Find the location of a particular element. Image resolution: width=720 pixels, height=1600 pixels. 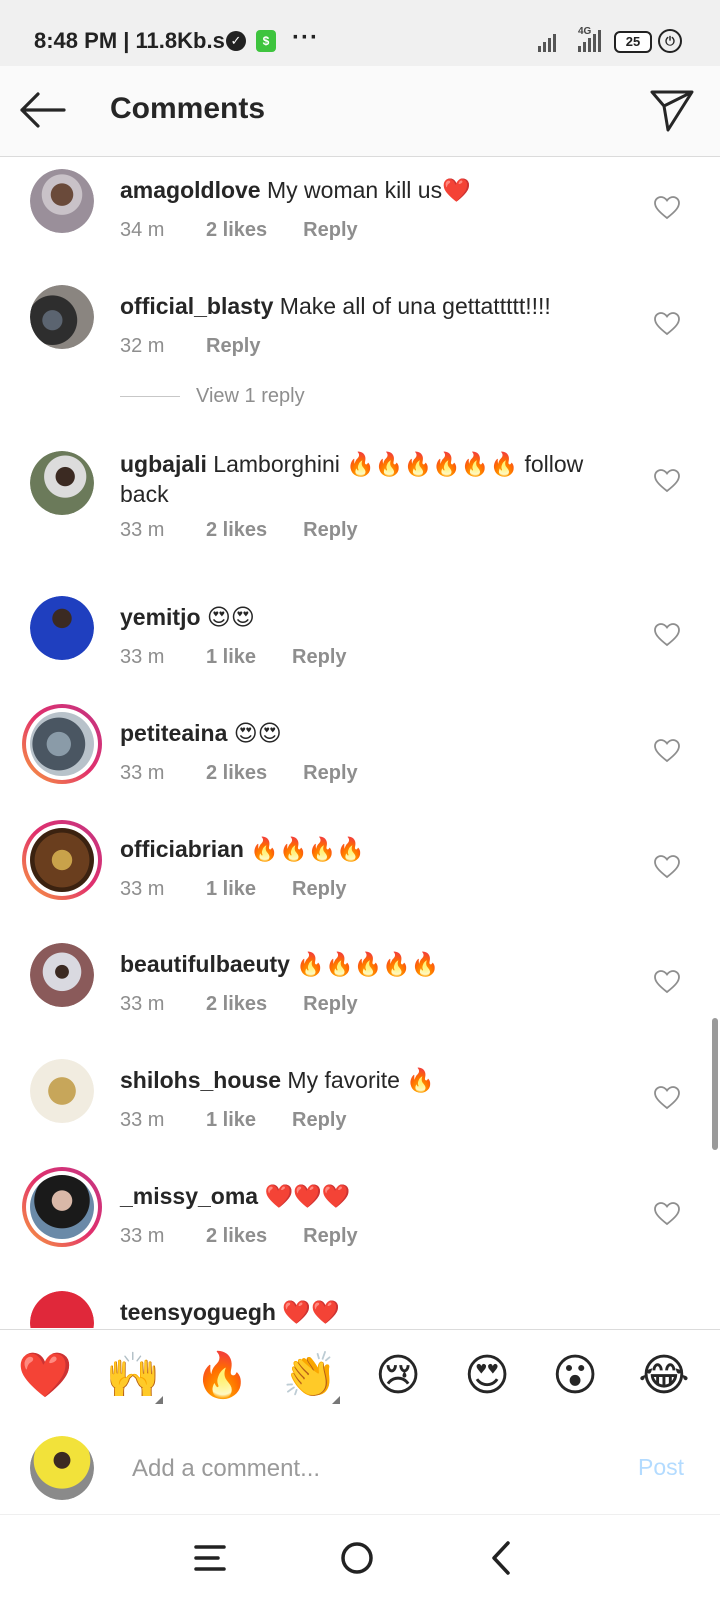

comment-text: amagoldlove My woman kill us❤️ is located at coordinates (370, 190).